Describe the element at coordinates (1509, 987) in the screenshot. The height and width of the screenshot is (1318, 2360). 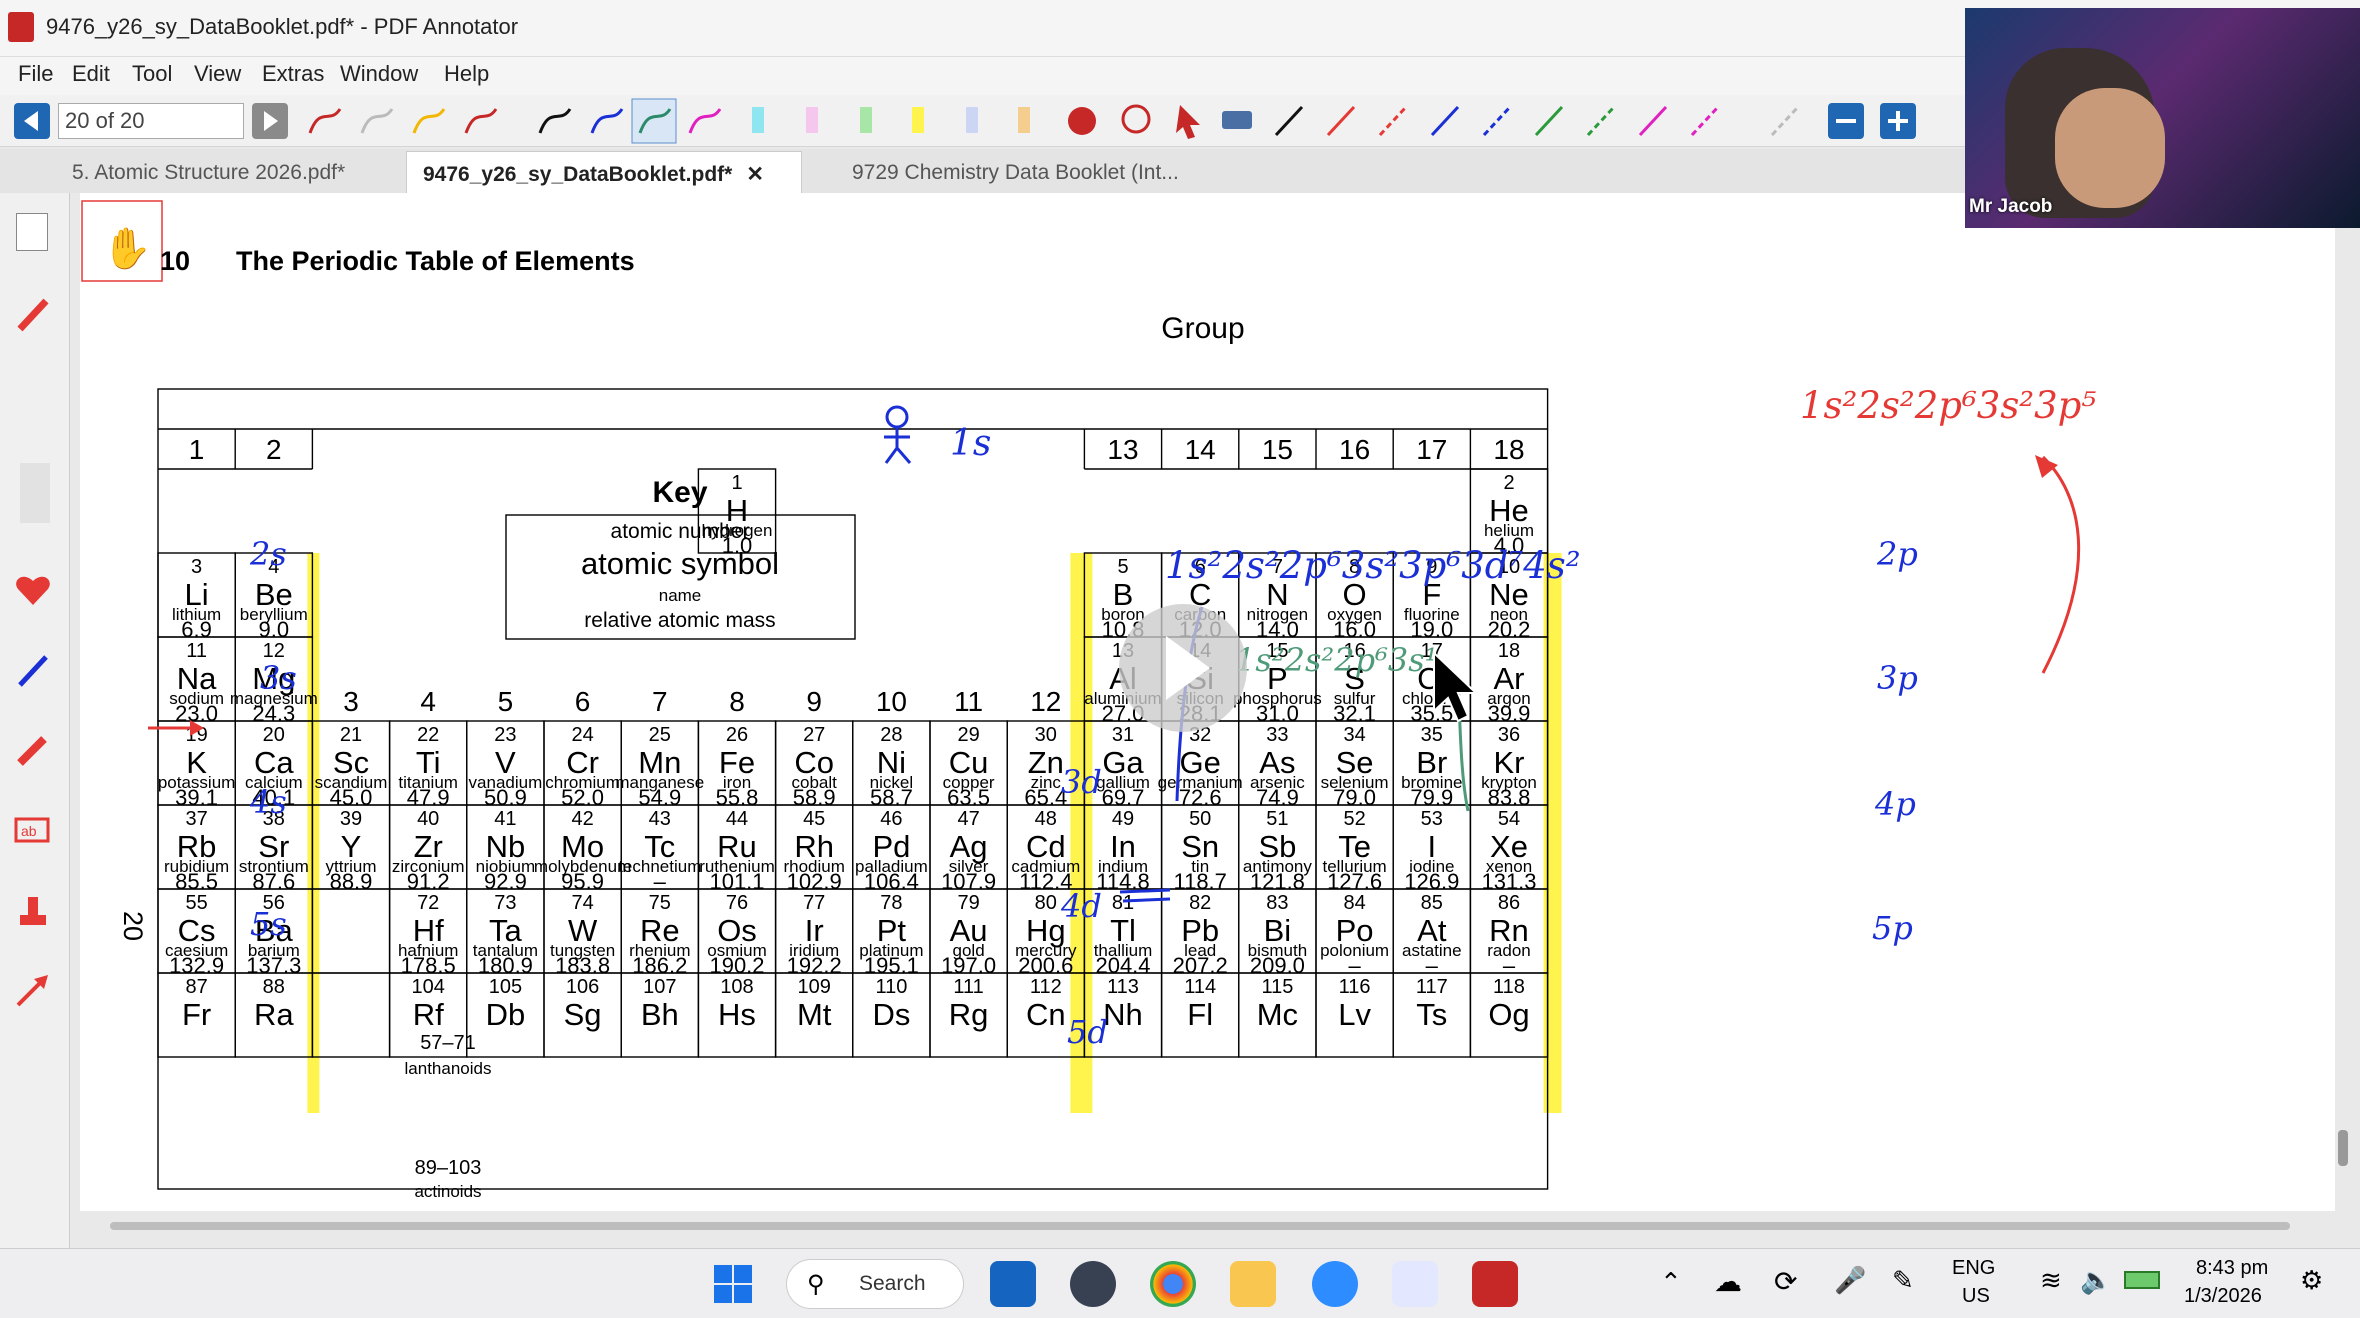
I see `atomic-number: 118` at that location.